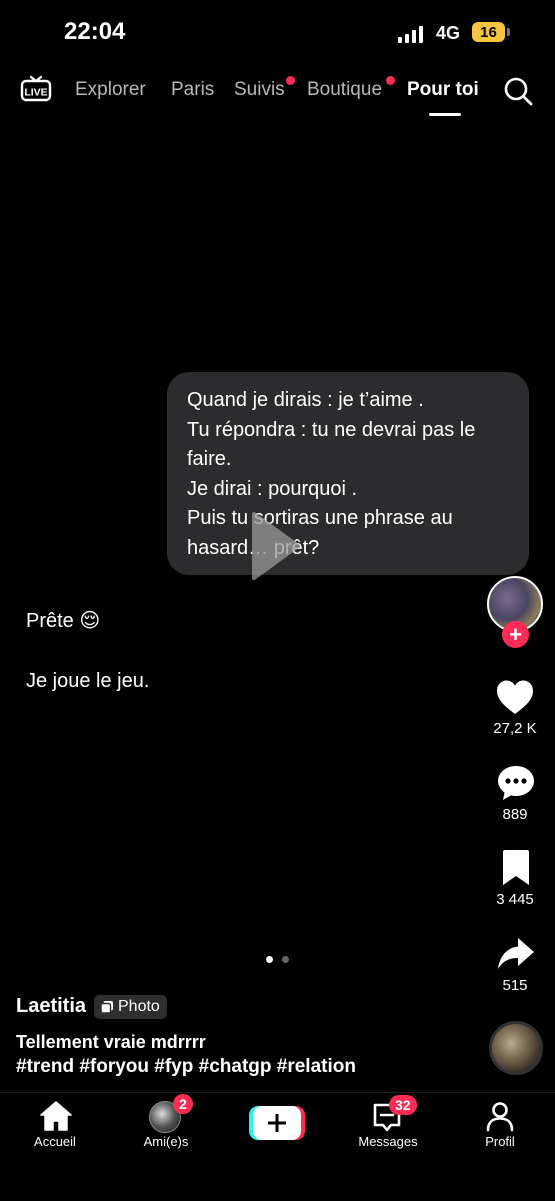 The height and width of the screenshot is (1201, 555). I want to click on comment-count: 889, so click(515, 814).